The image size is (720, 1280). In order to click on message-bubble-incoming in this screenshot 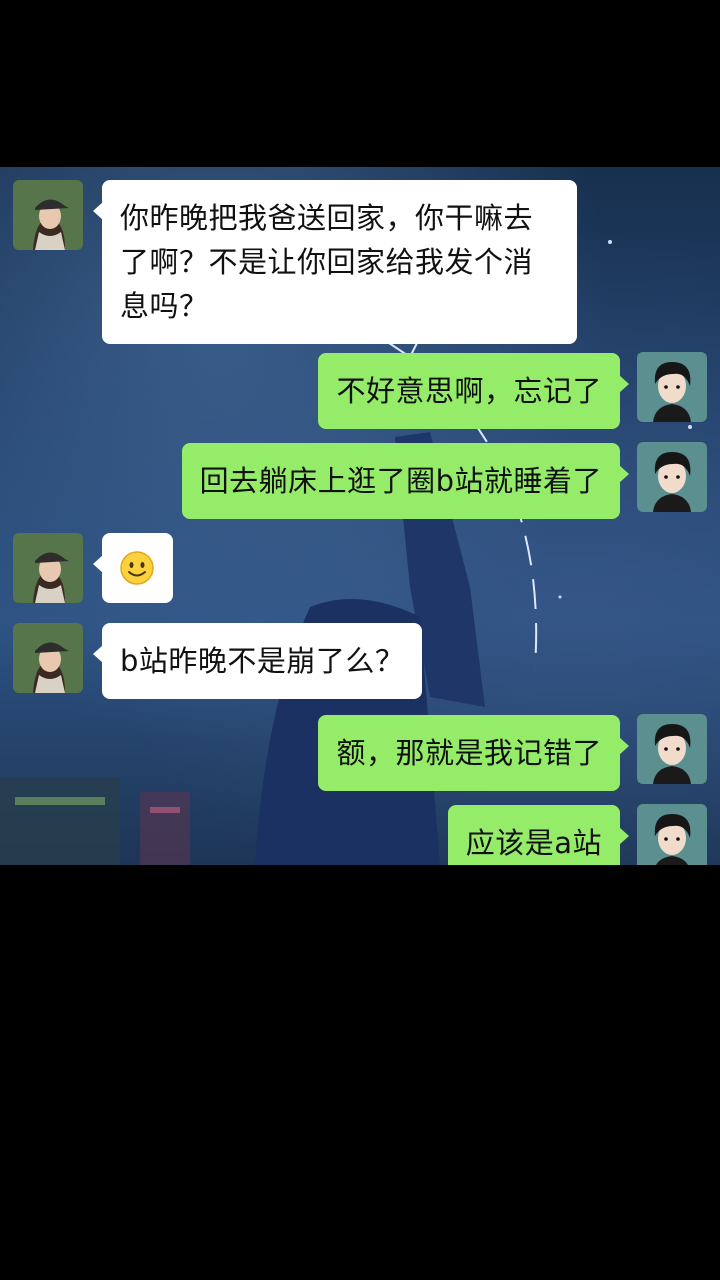, I will do `click(133, 568)`.